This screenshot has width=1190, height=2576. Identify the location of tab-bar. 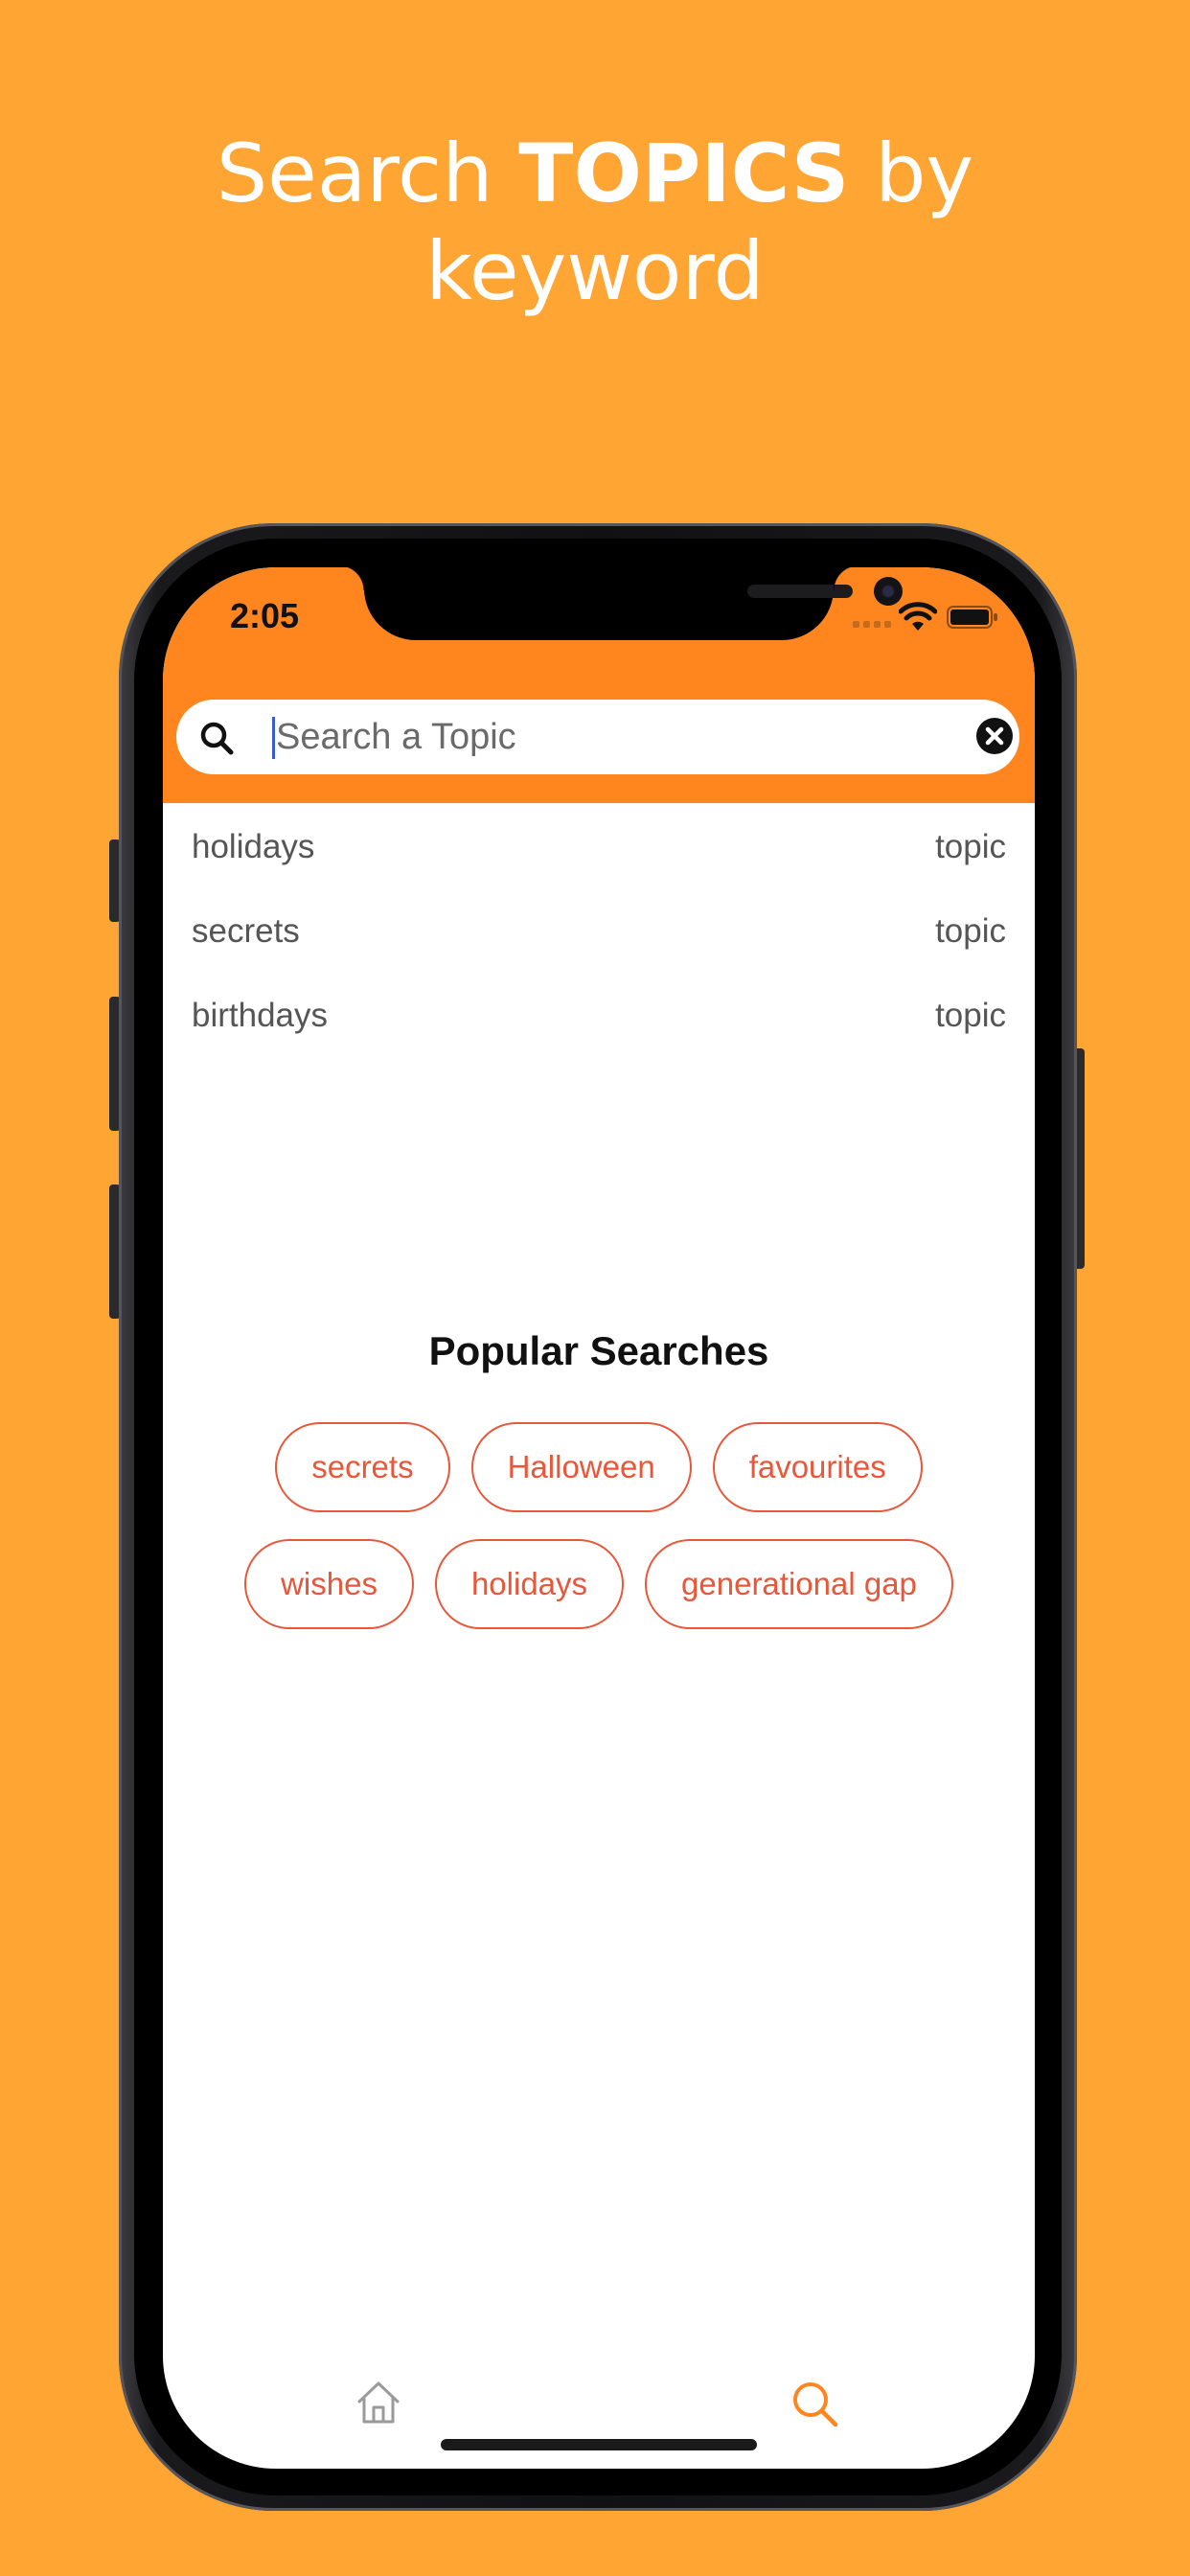
(599, 2424).